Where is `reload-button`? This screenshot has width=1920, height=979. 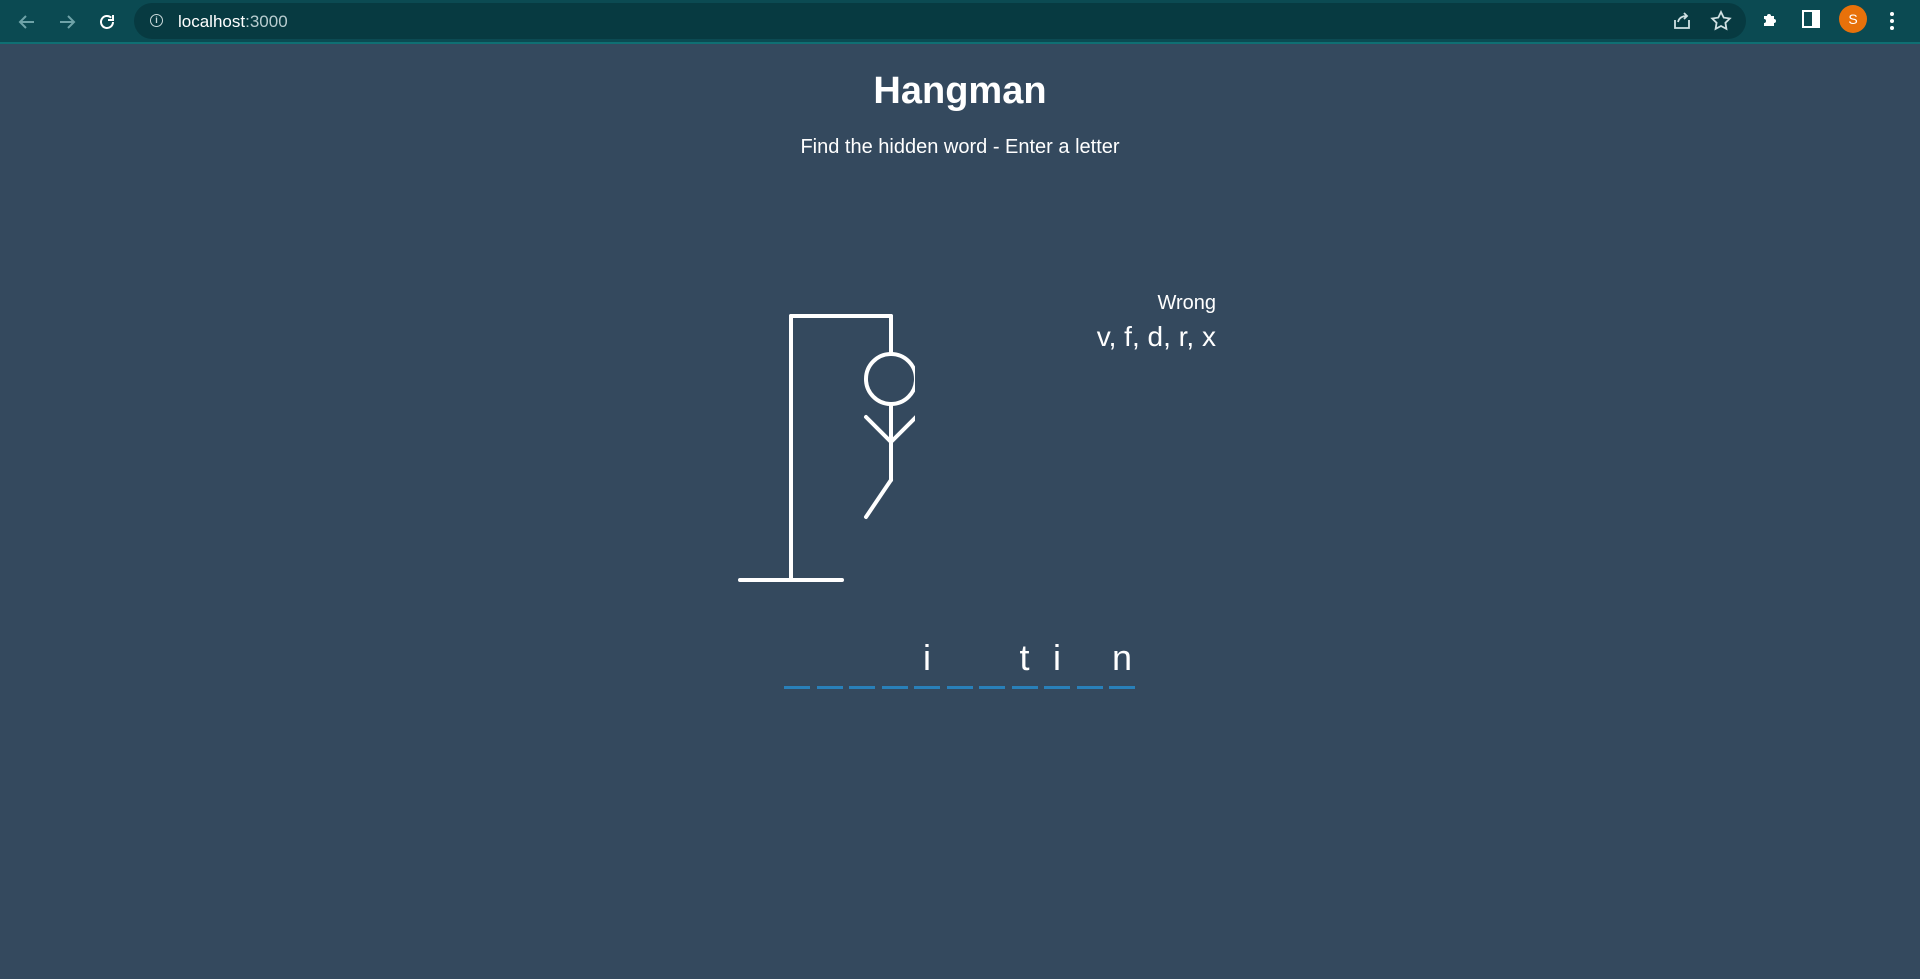
reload-button is located at coordinates (107, 22).